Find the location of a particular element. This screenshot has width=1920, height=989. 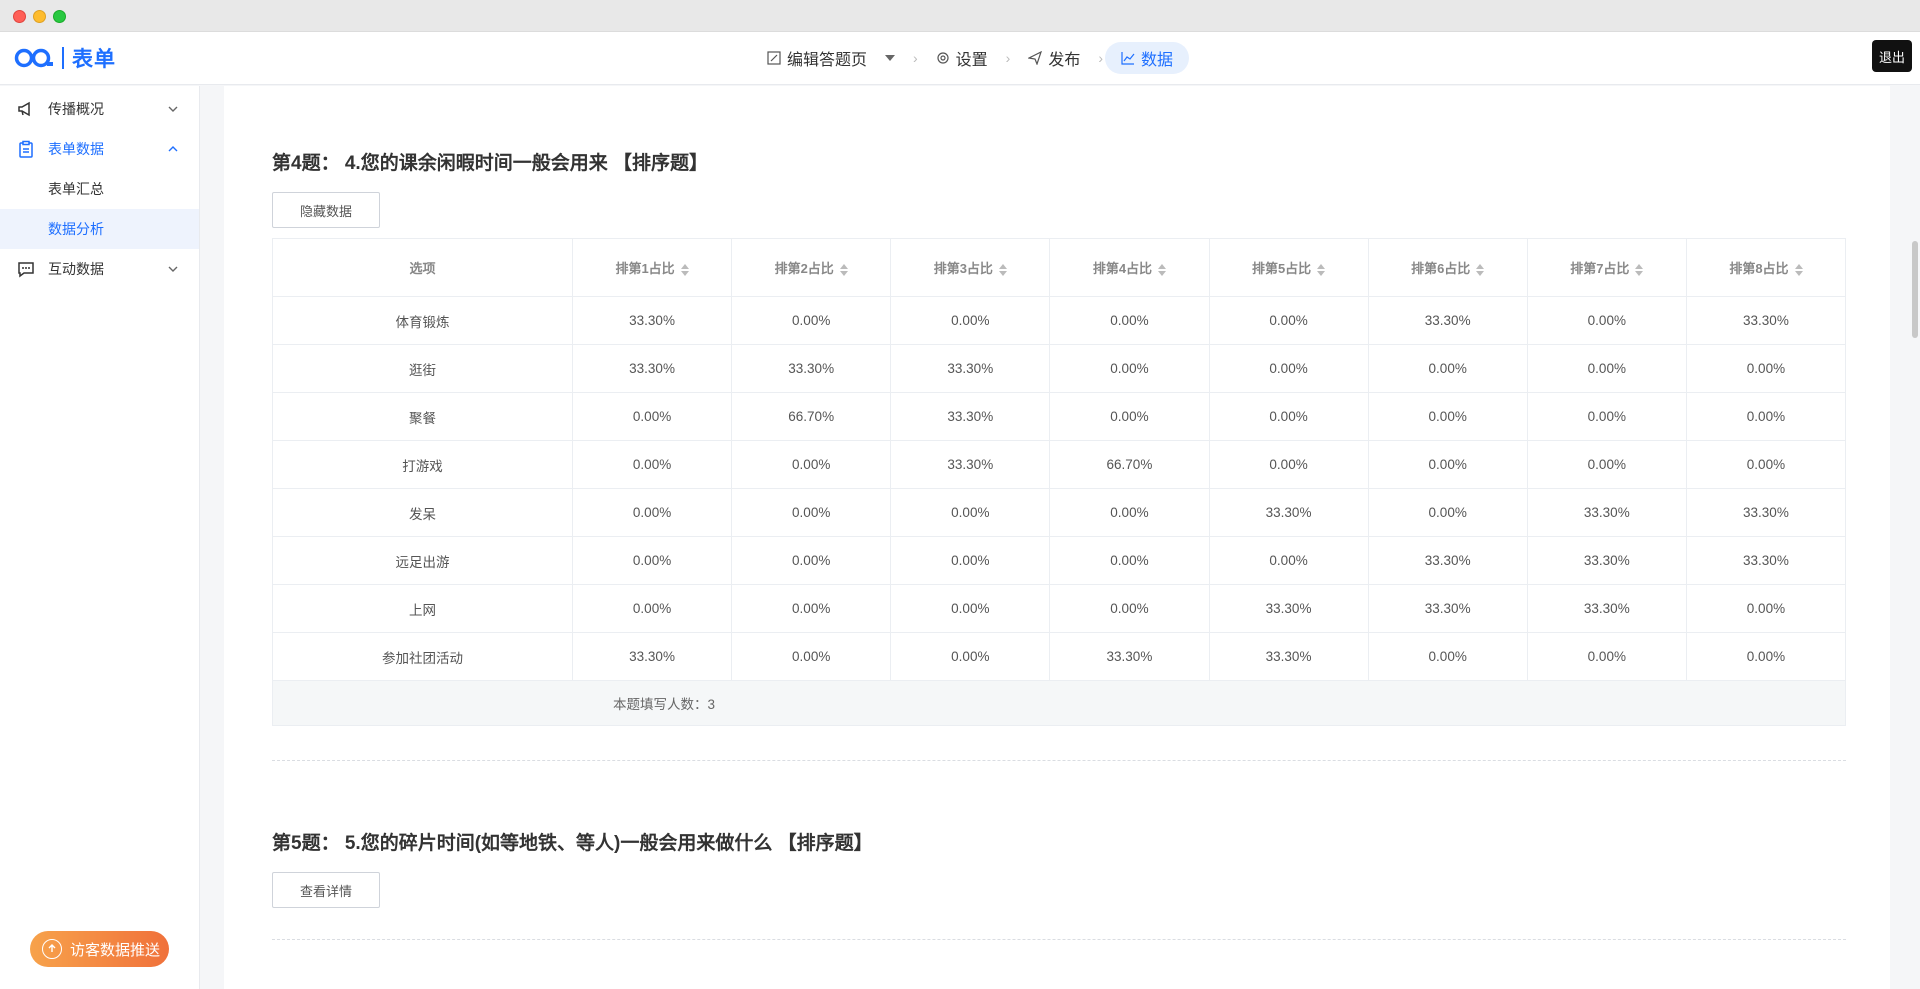

megaphone-icon is located at coordinates (26, 109).